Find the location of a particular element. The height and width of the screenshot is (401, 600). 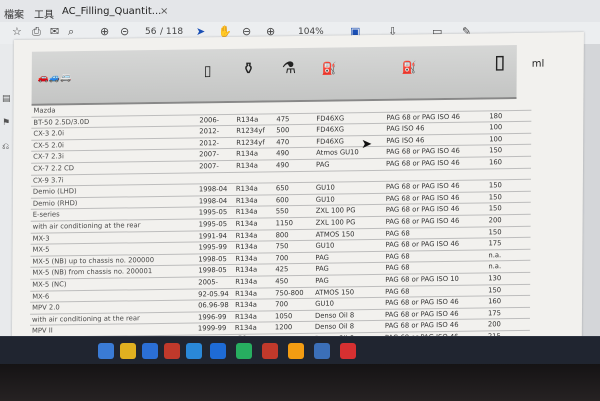

table-cell-model: MX-3 is located at coordinates (41, 238).